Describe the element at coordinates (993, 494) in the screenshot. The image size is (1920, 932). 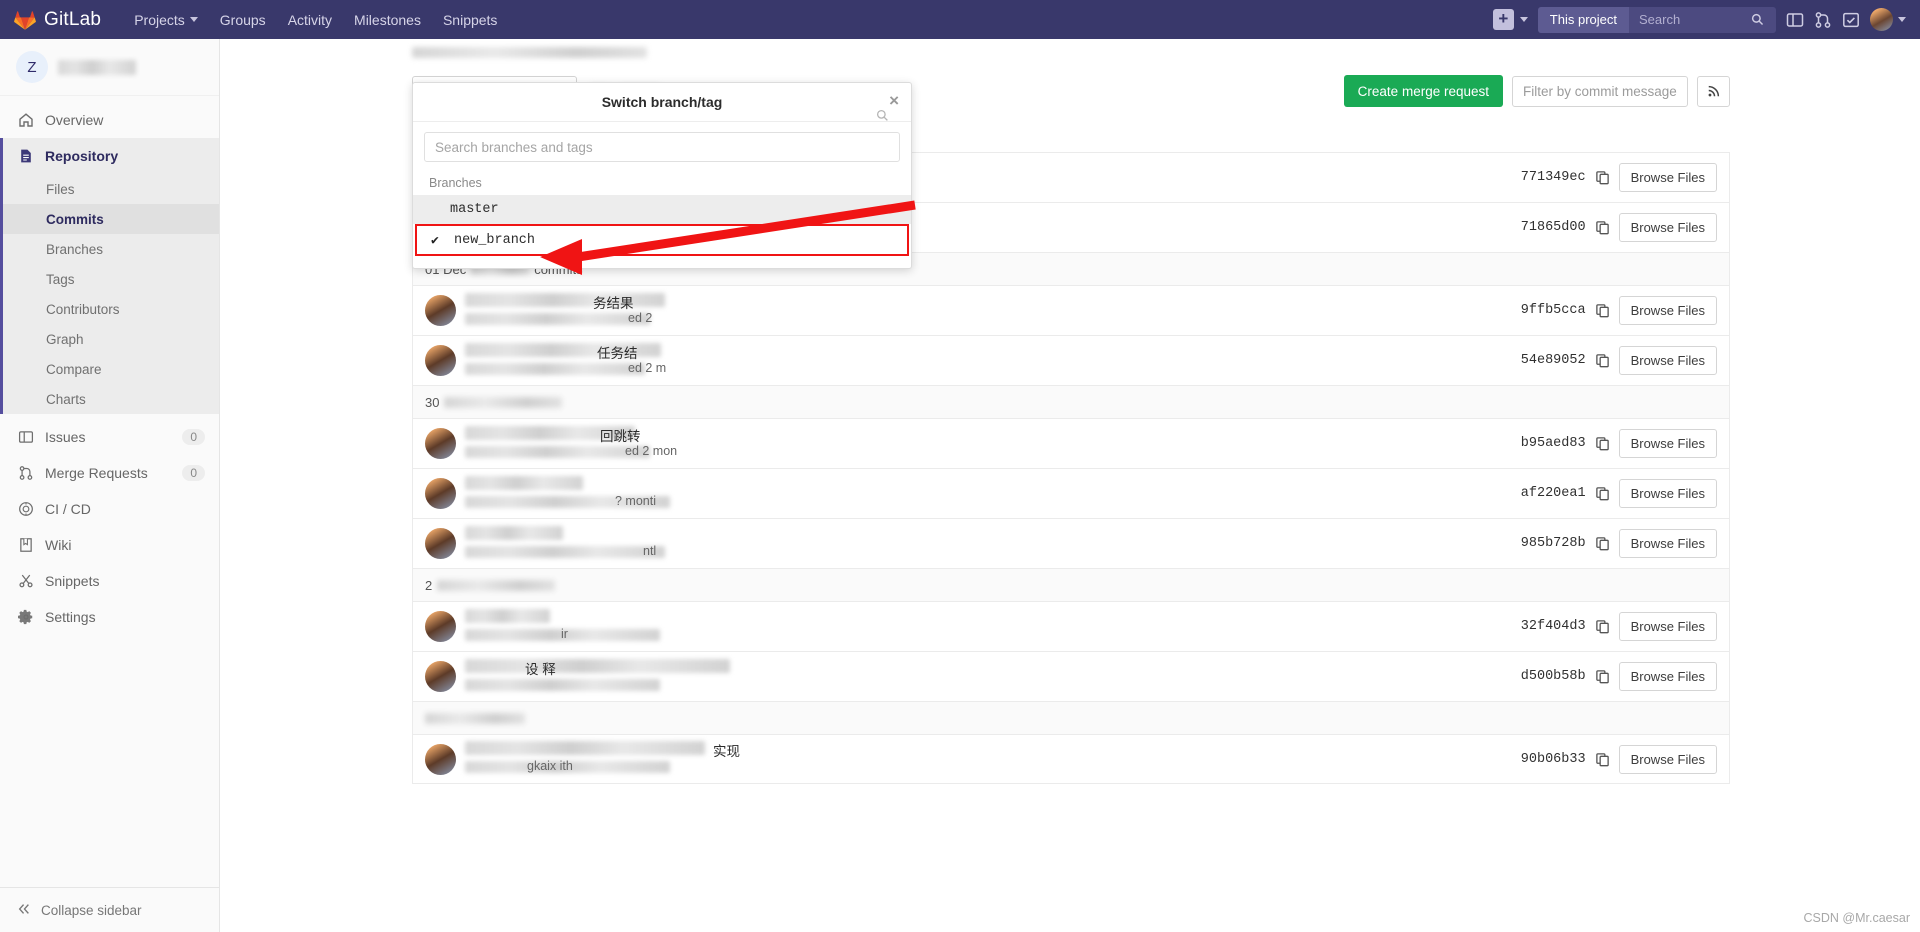
I see `commit-message: ? monti` at that location.